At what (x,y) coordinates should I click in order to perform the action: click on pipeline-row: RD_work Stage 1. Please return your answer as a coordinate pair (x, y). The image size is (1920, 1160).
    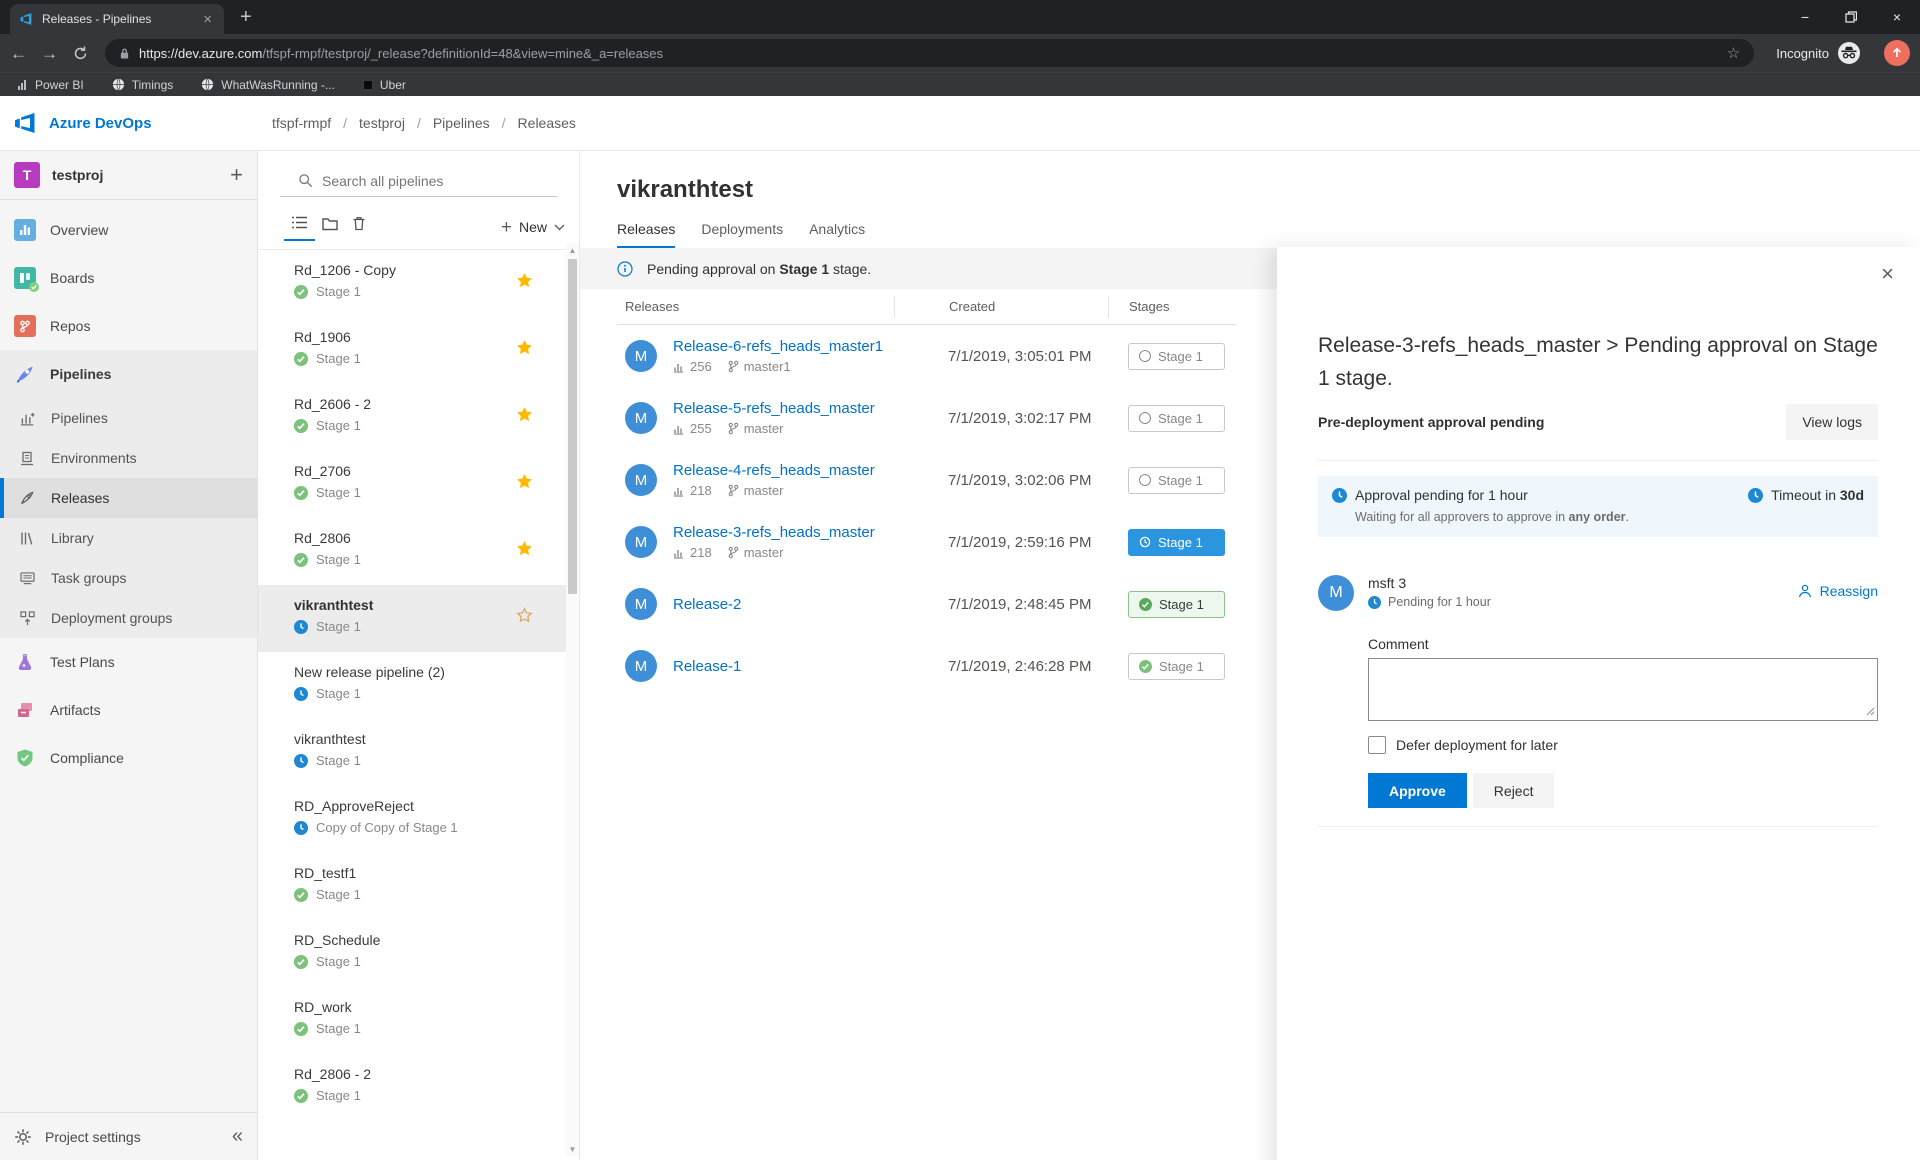
    Looking at the image, I should click on (418, 1020).